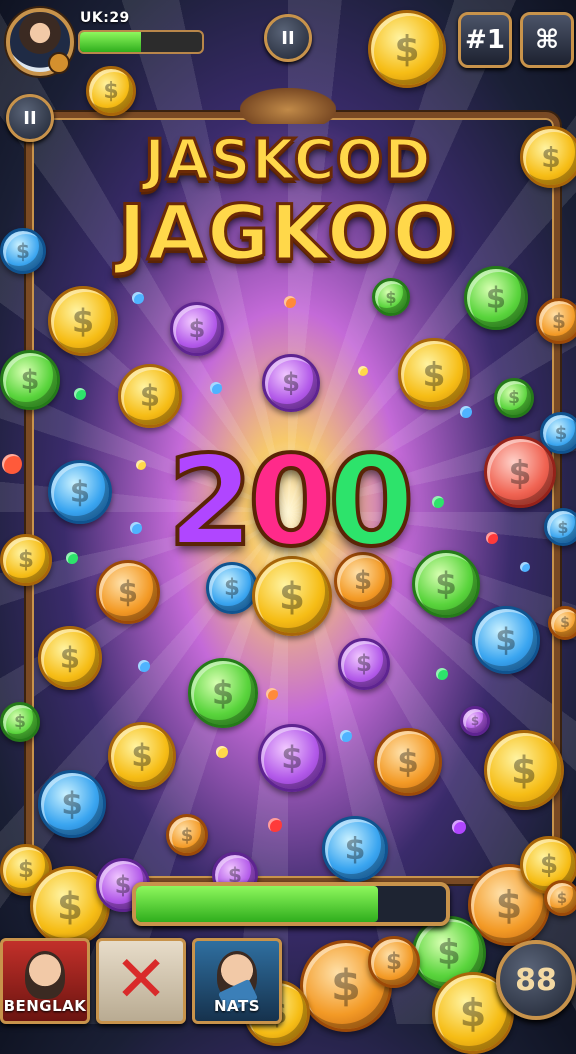 This screenshot has height=1054, width=576. I want to click on rank-icon: #1, so click(485, 40).